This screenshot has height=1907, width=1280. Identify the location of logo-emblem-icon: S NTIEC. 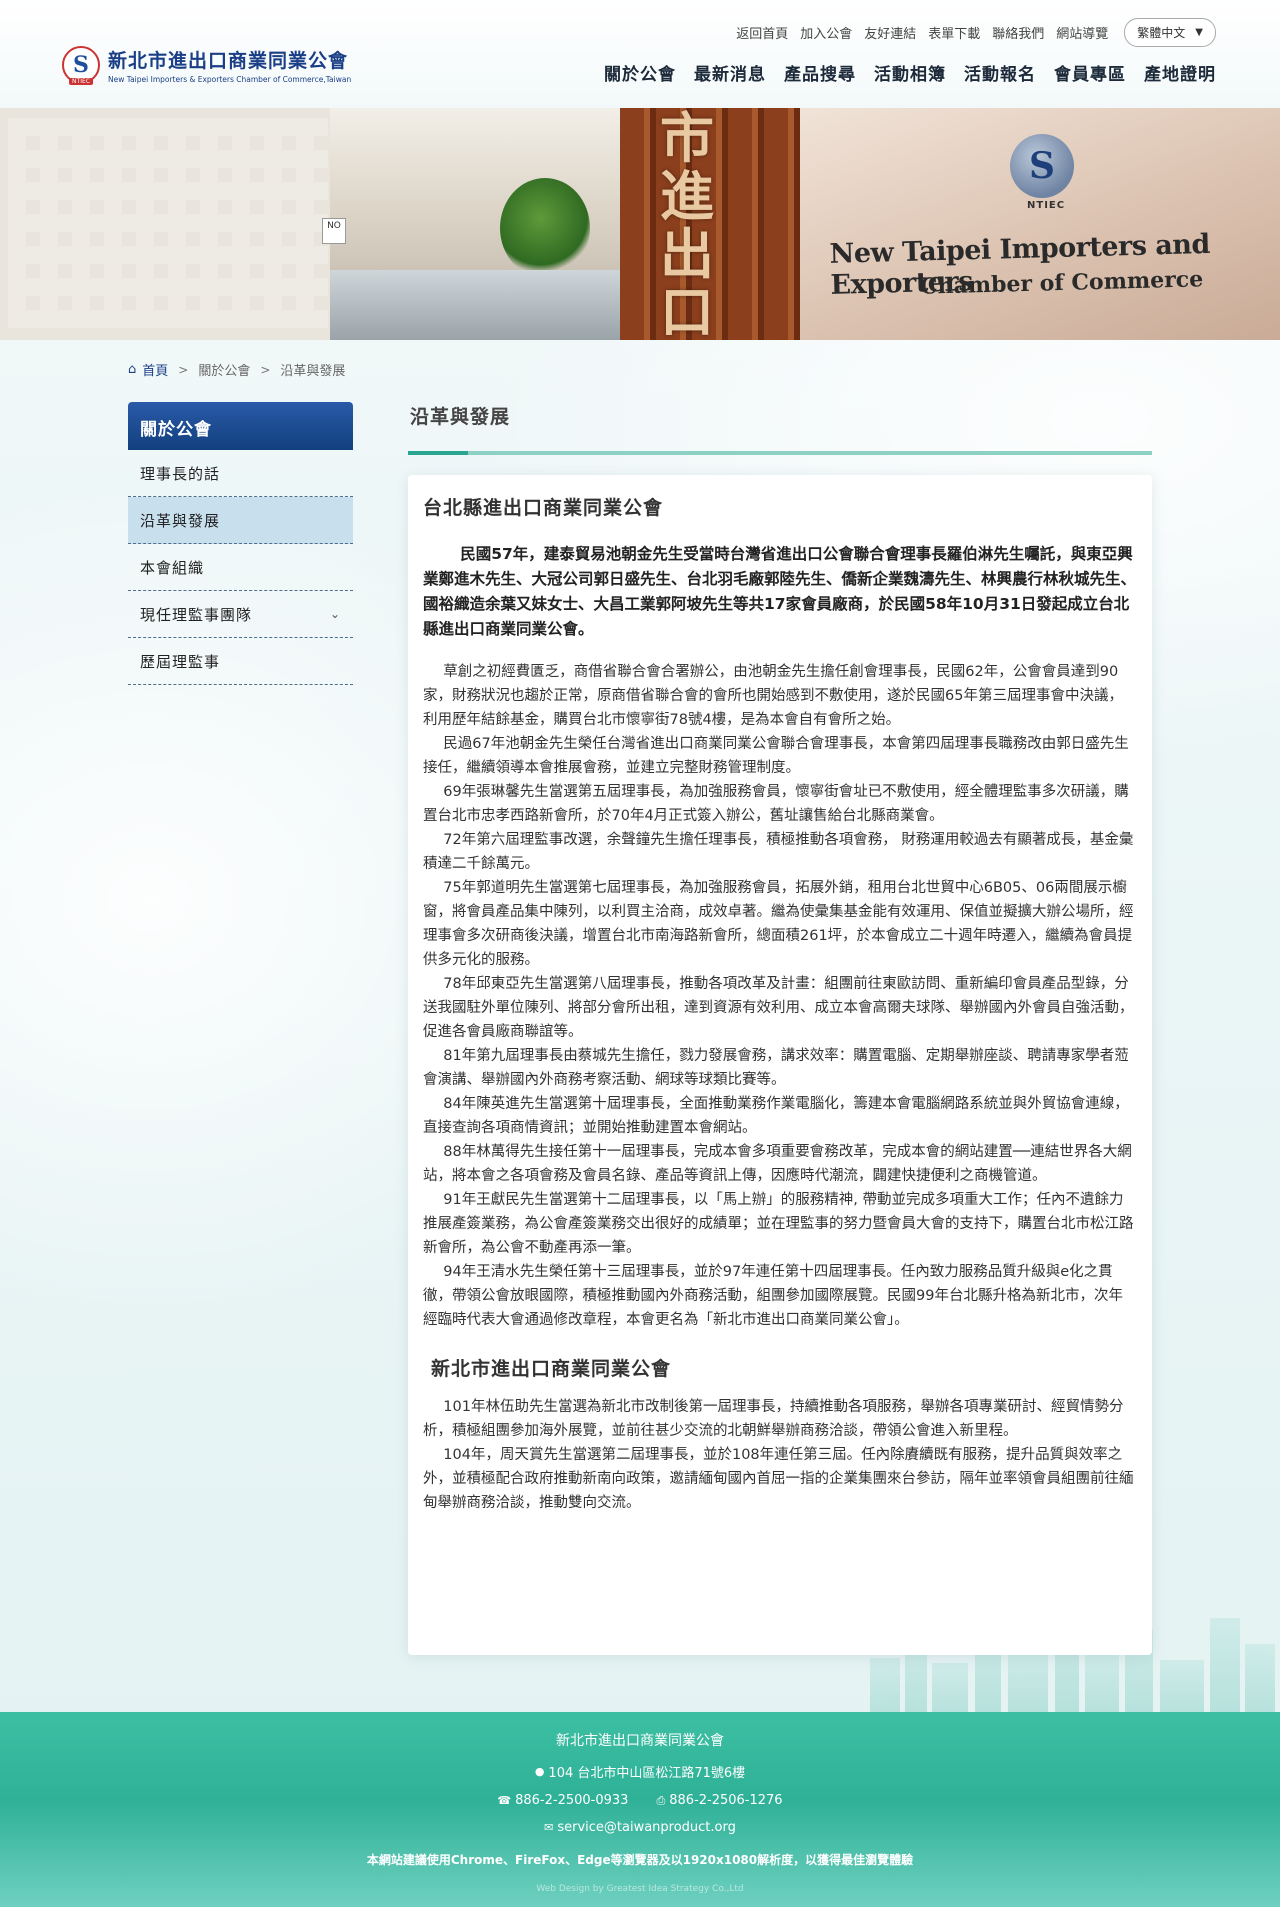
(81, 65).